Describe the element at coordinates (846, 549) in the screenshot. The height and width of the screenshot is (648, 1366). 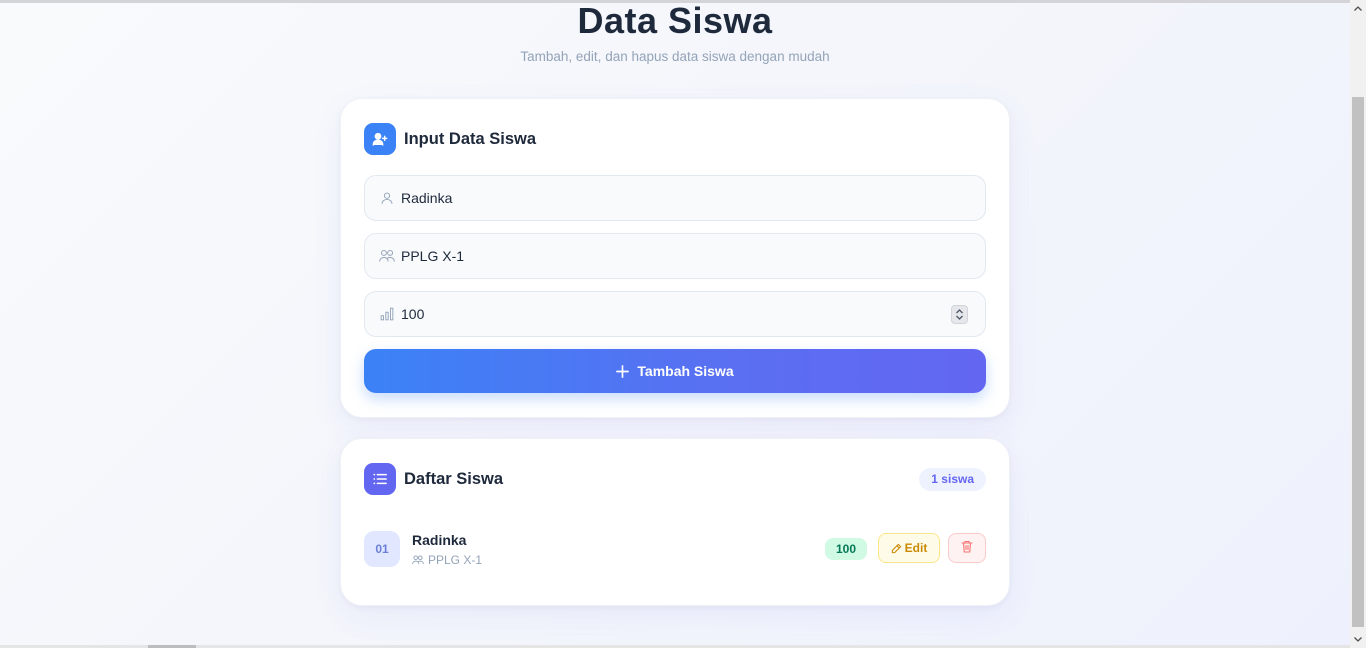
I see `student-score-badge: 100` at that location.